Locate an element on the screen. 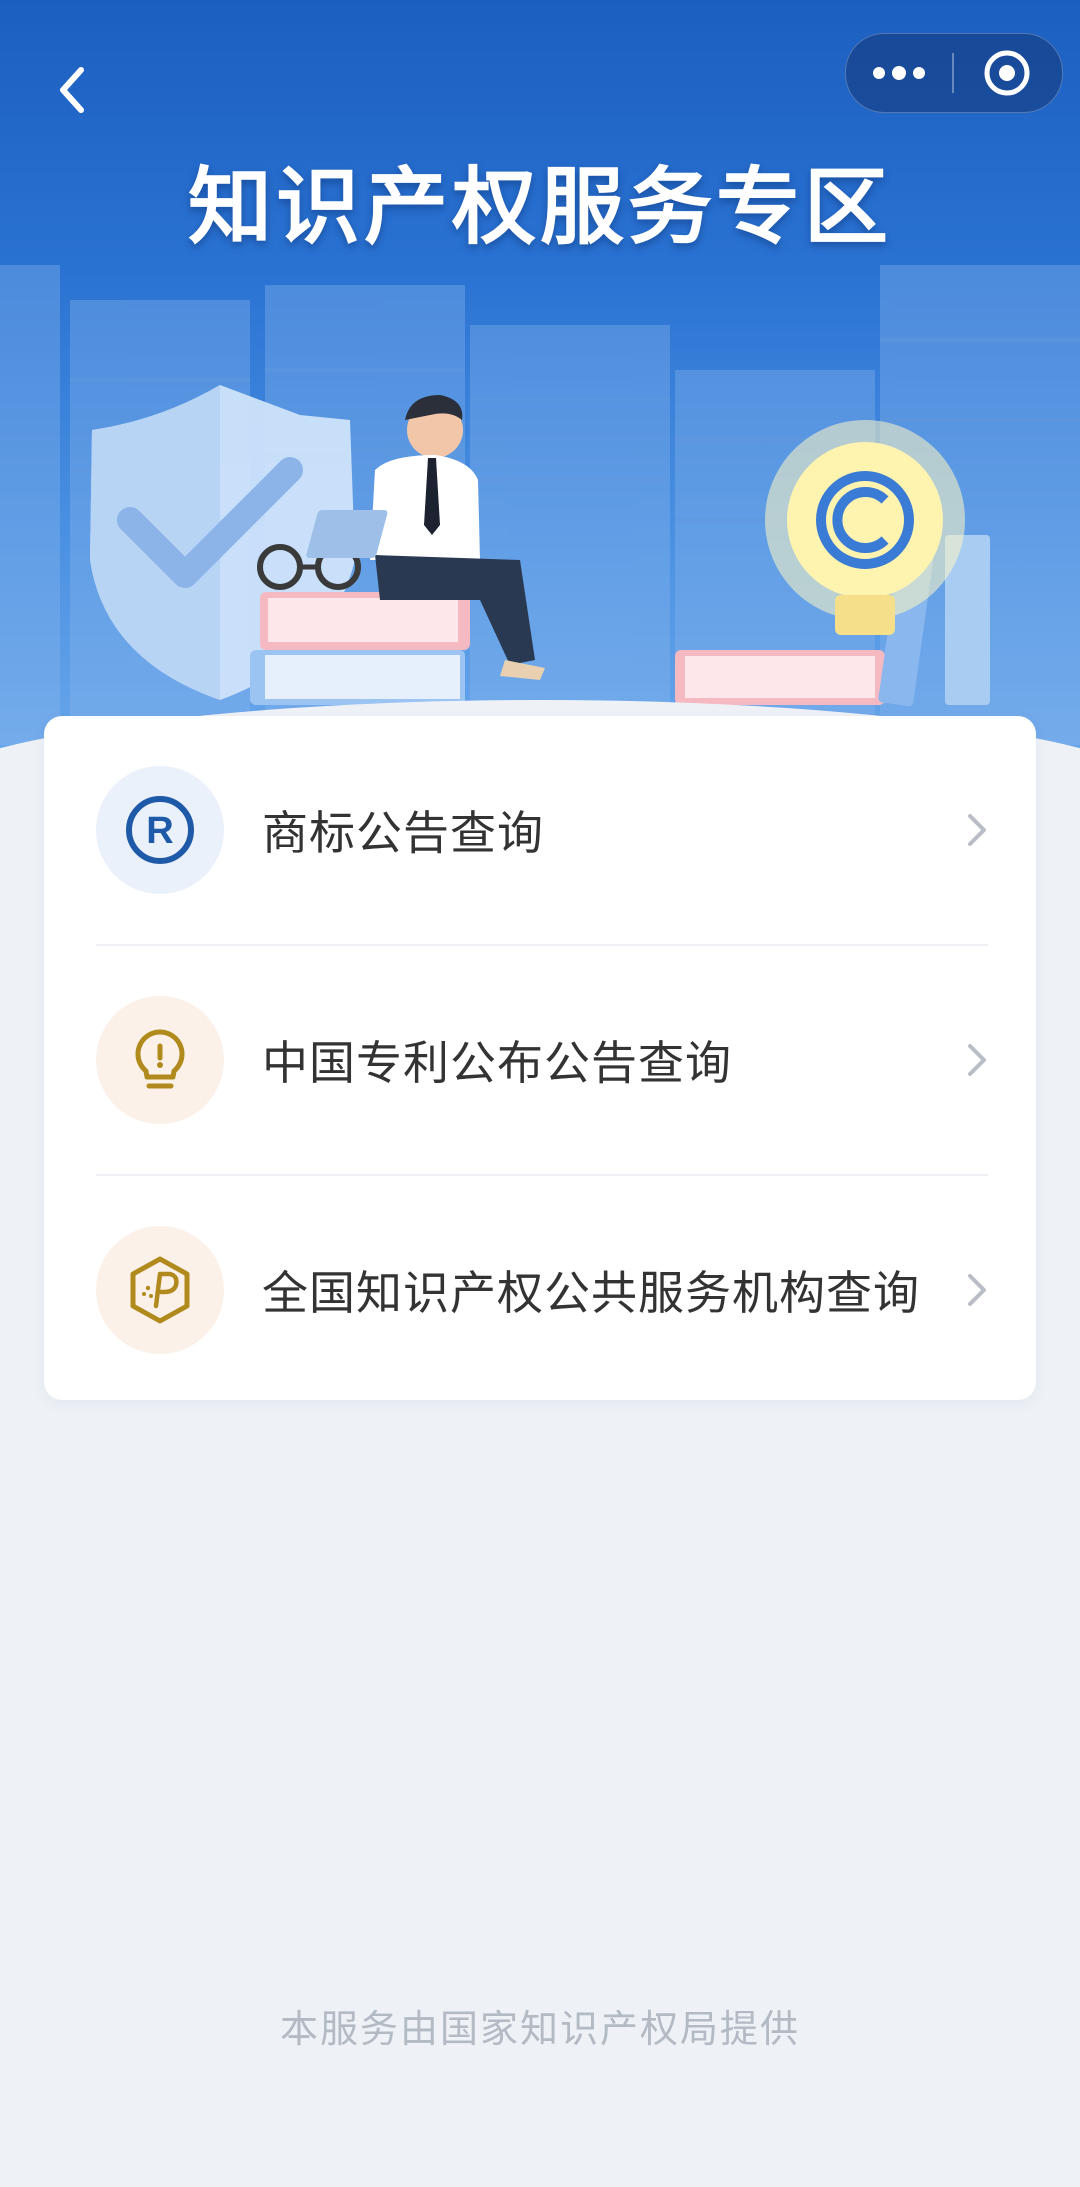  mini-program-capsule is located at coordinates (954, 73).